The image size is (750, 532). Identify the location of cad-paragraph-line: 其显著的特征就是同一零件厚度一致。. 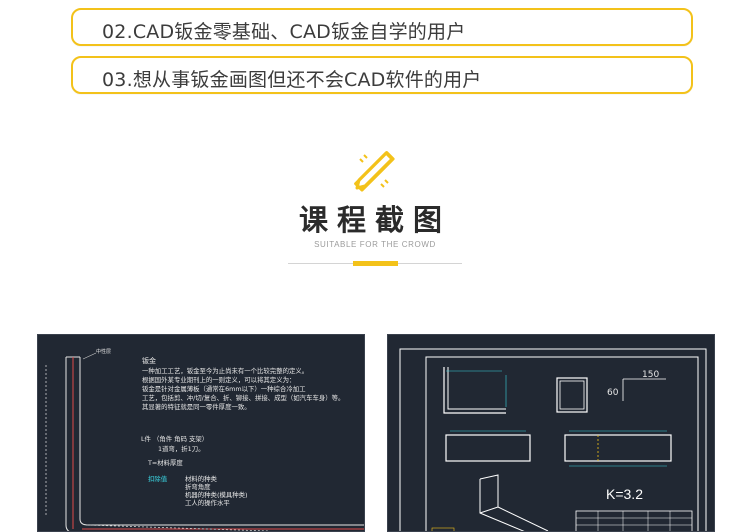
(196, 407).